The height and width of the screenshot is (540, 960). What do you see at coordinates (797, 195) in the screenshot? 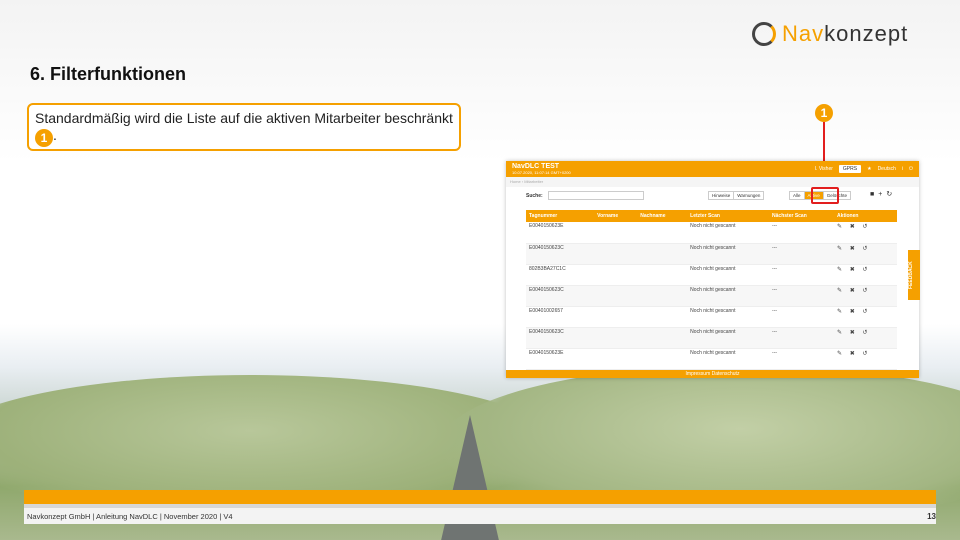
I see `filter-all-button: Alle` at bounding box center [797, 195].